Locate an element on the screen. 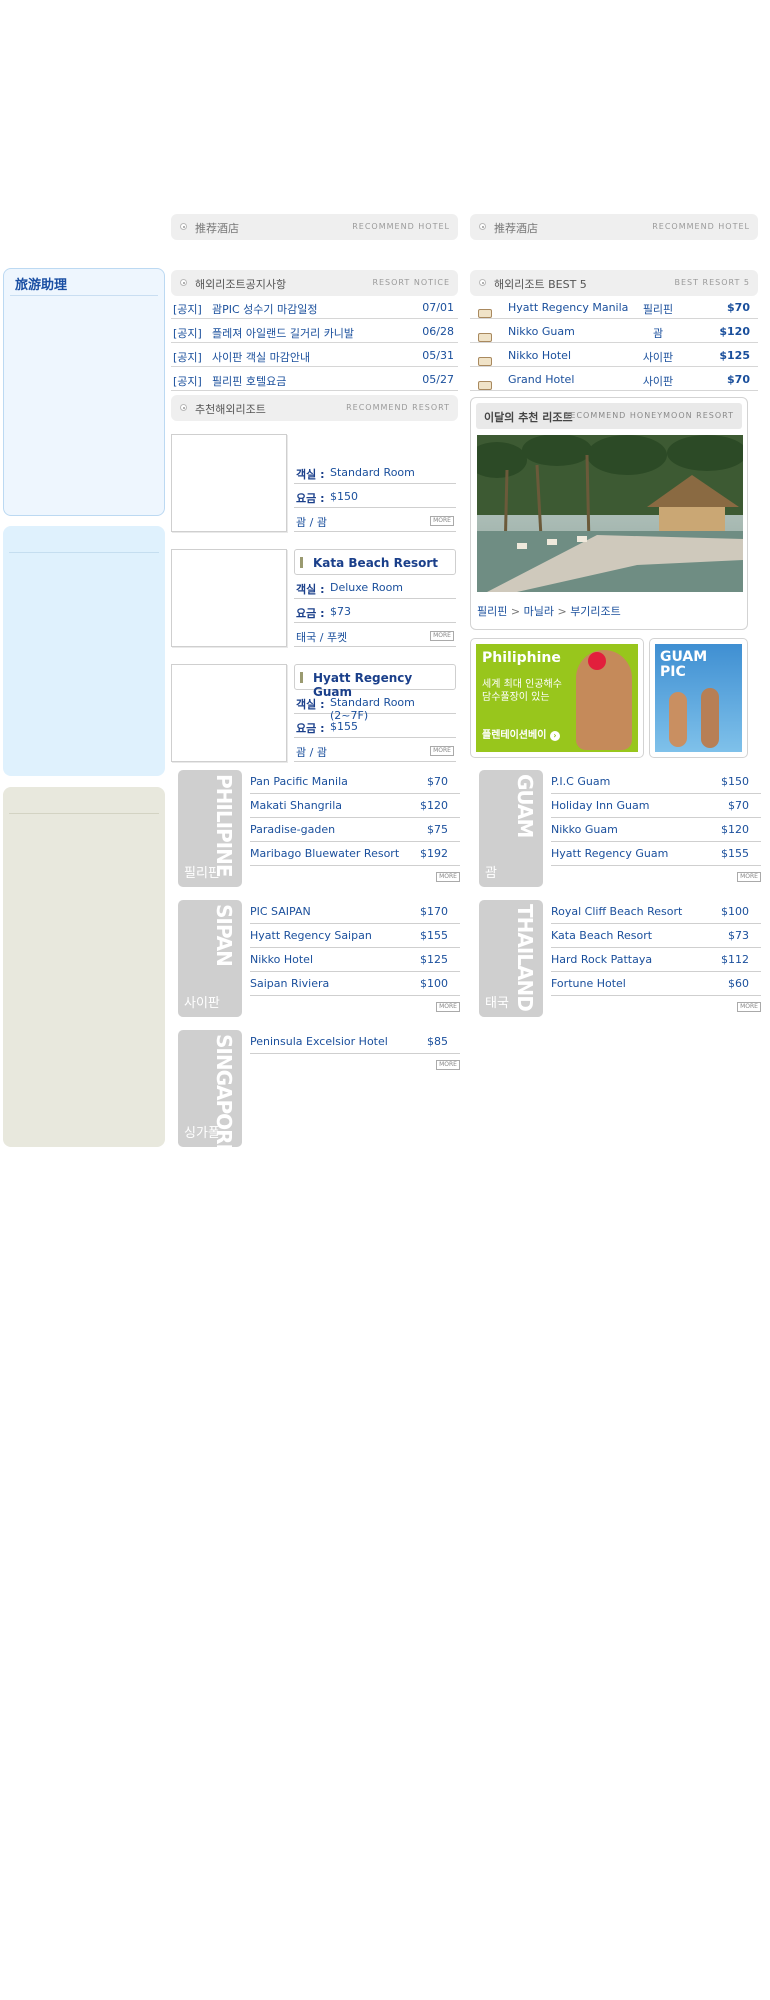 The width and height of the screenshot is (770, 2000). field-value: $155 is located at coordinates (344, 726).